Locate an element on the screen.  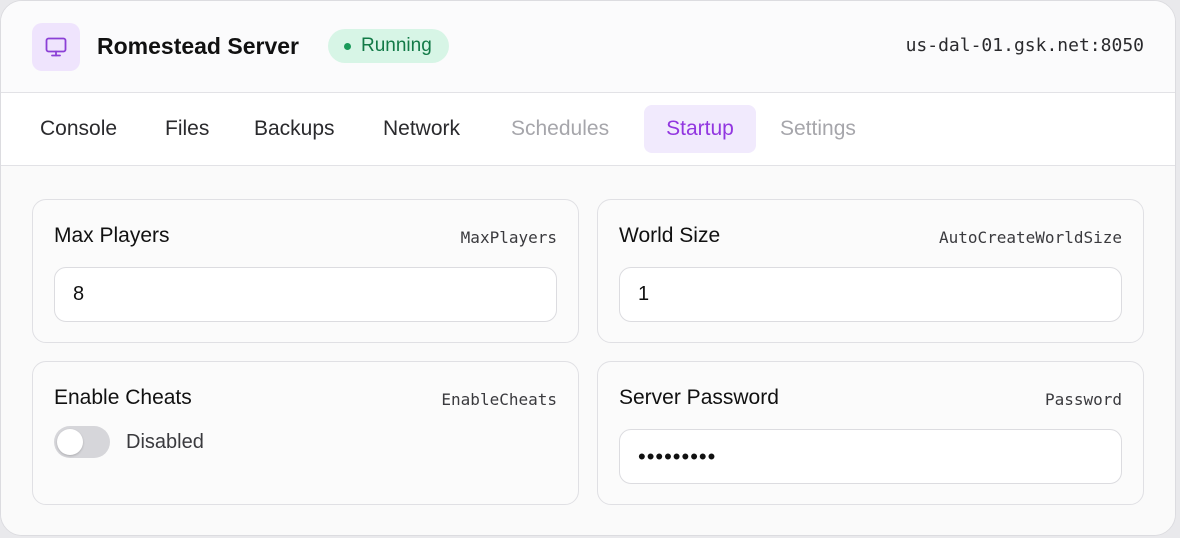
server-address: us-dal-01.gsk.net:8050 is located at coordinates (1024, 45).